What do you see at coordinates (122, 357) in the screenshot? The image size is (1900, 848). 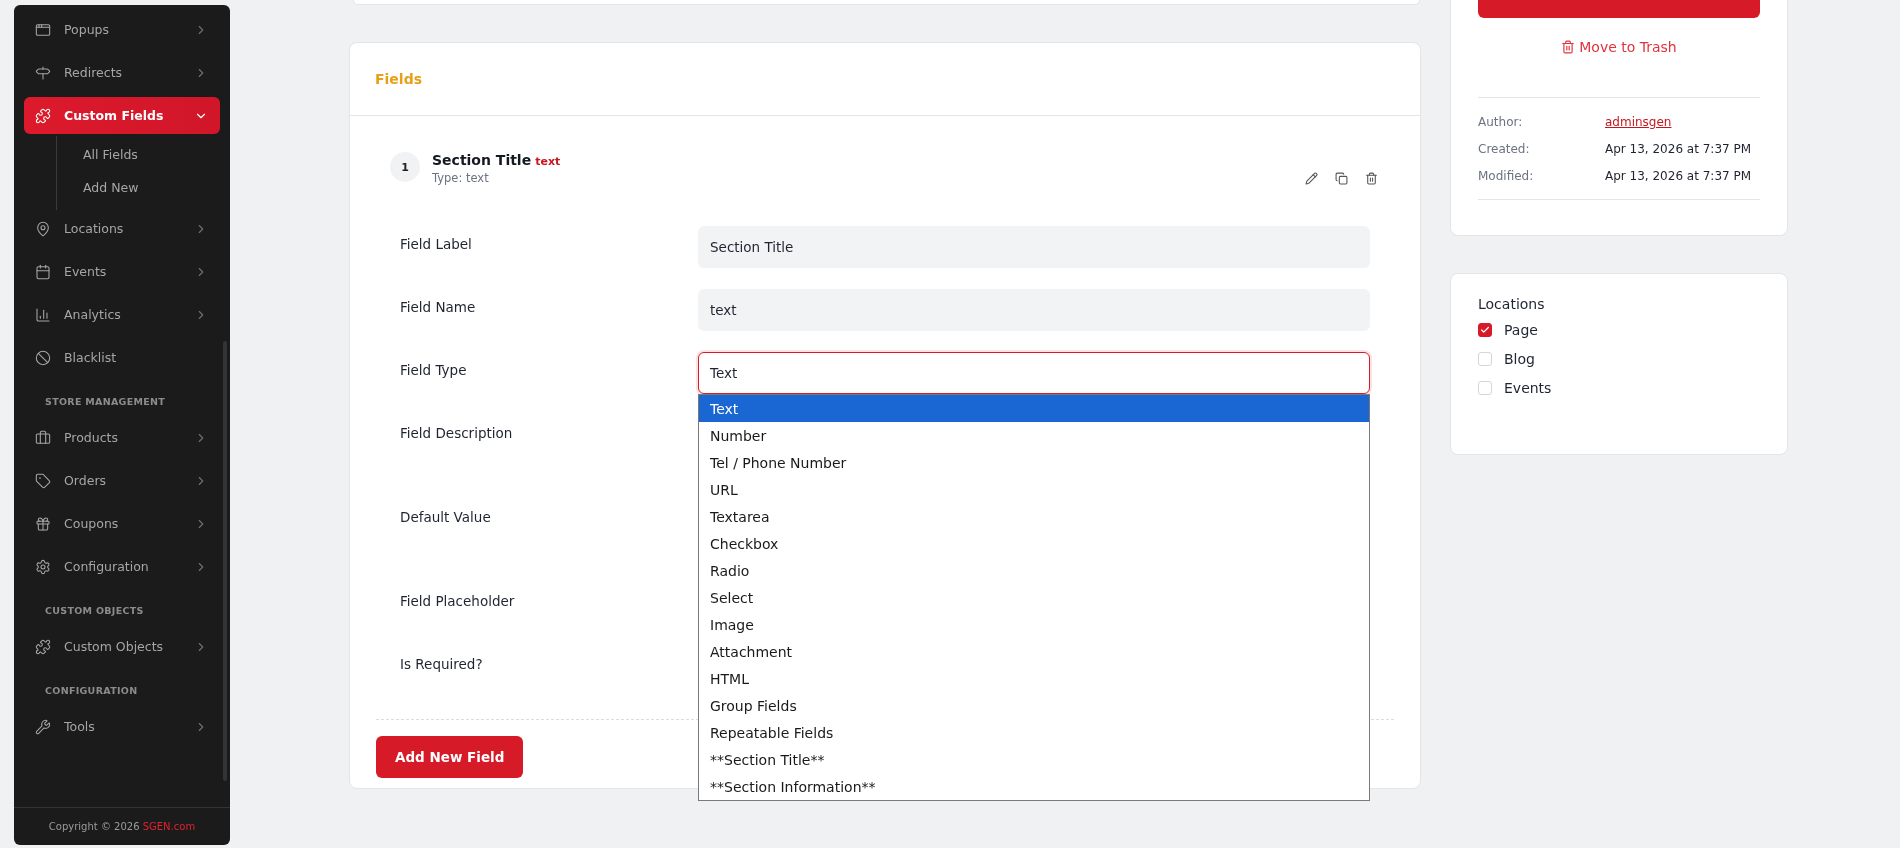 I see `sidebar-item: Blacklist` at bounding box center [122, 357].